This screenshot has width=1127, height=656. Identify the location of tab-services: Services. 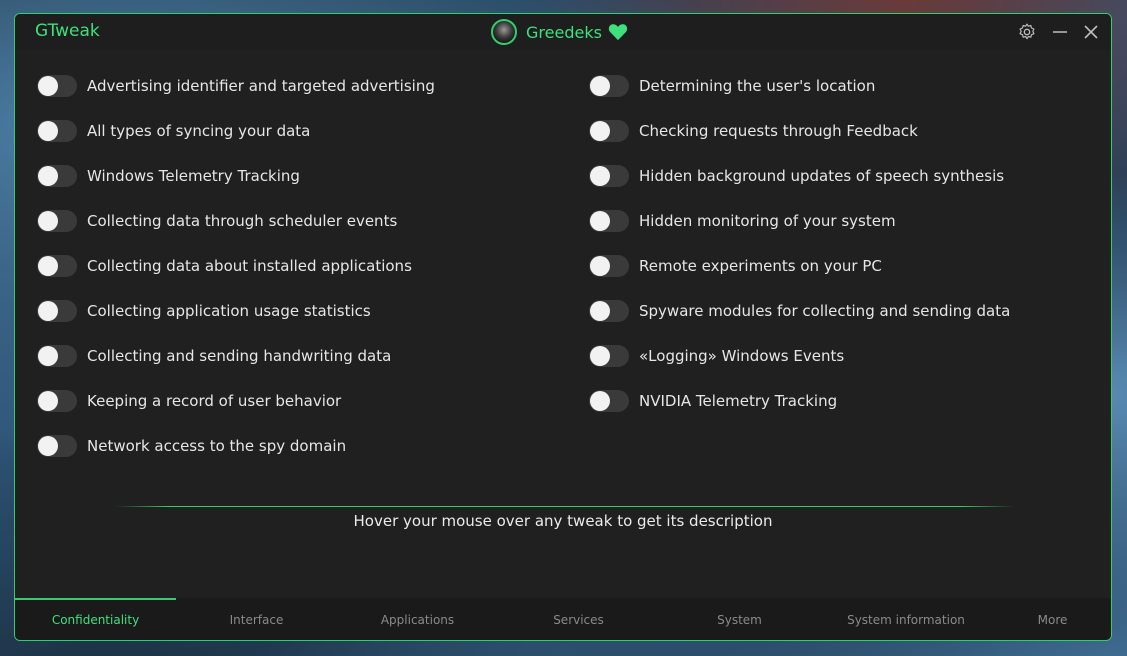
(578, 619).